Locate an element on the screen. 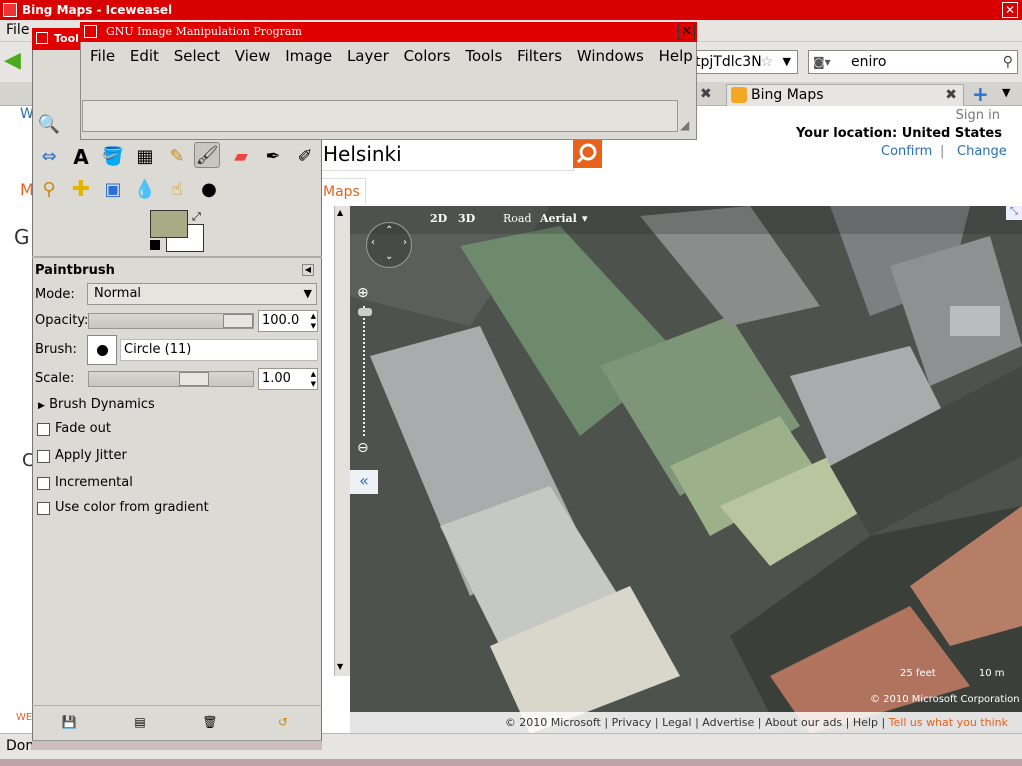 Image resolution: width=1022 pixels, height=766 pixels. reset-options-icon: ↺ is located at coordinates (283, 722).